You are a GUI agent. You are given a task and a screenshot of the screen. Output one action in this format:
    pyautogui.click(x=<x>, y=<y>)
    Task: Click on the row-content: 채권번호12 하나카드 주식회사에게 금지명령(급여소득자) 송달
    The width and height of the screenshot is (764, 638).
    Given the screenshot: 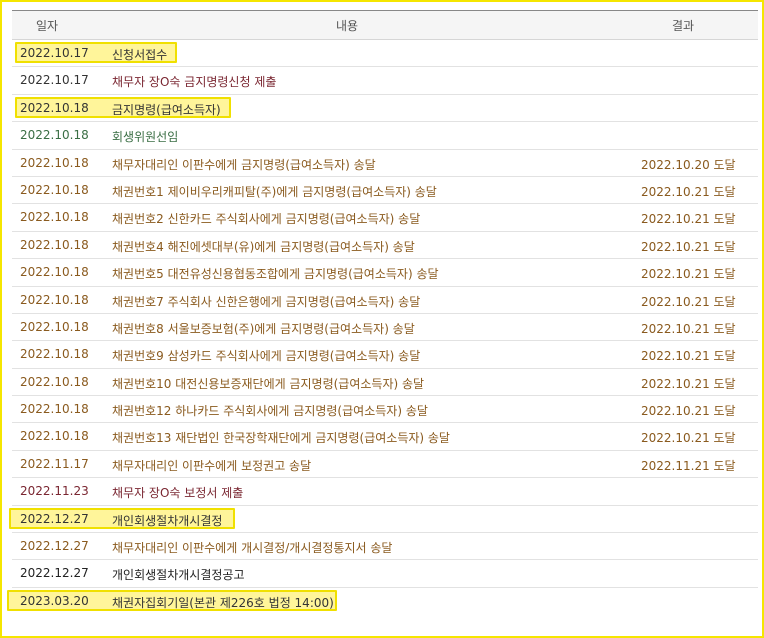 What is the action you would take?
    pyautogui.click(x=270, y=411)
    